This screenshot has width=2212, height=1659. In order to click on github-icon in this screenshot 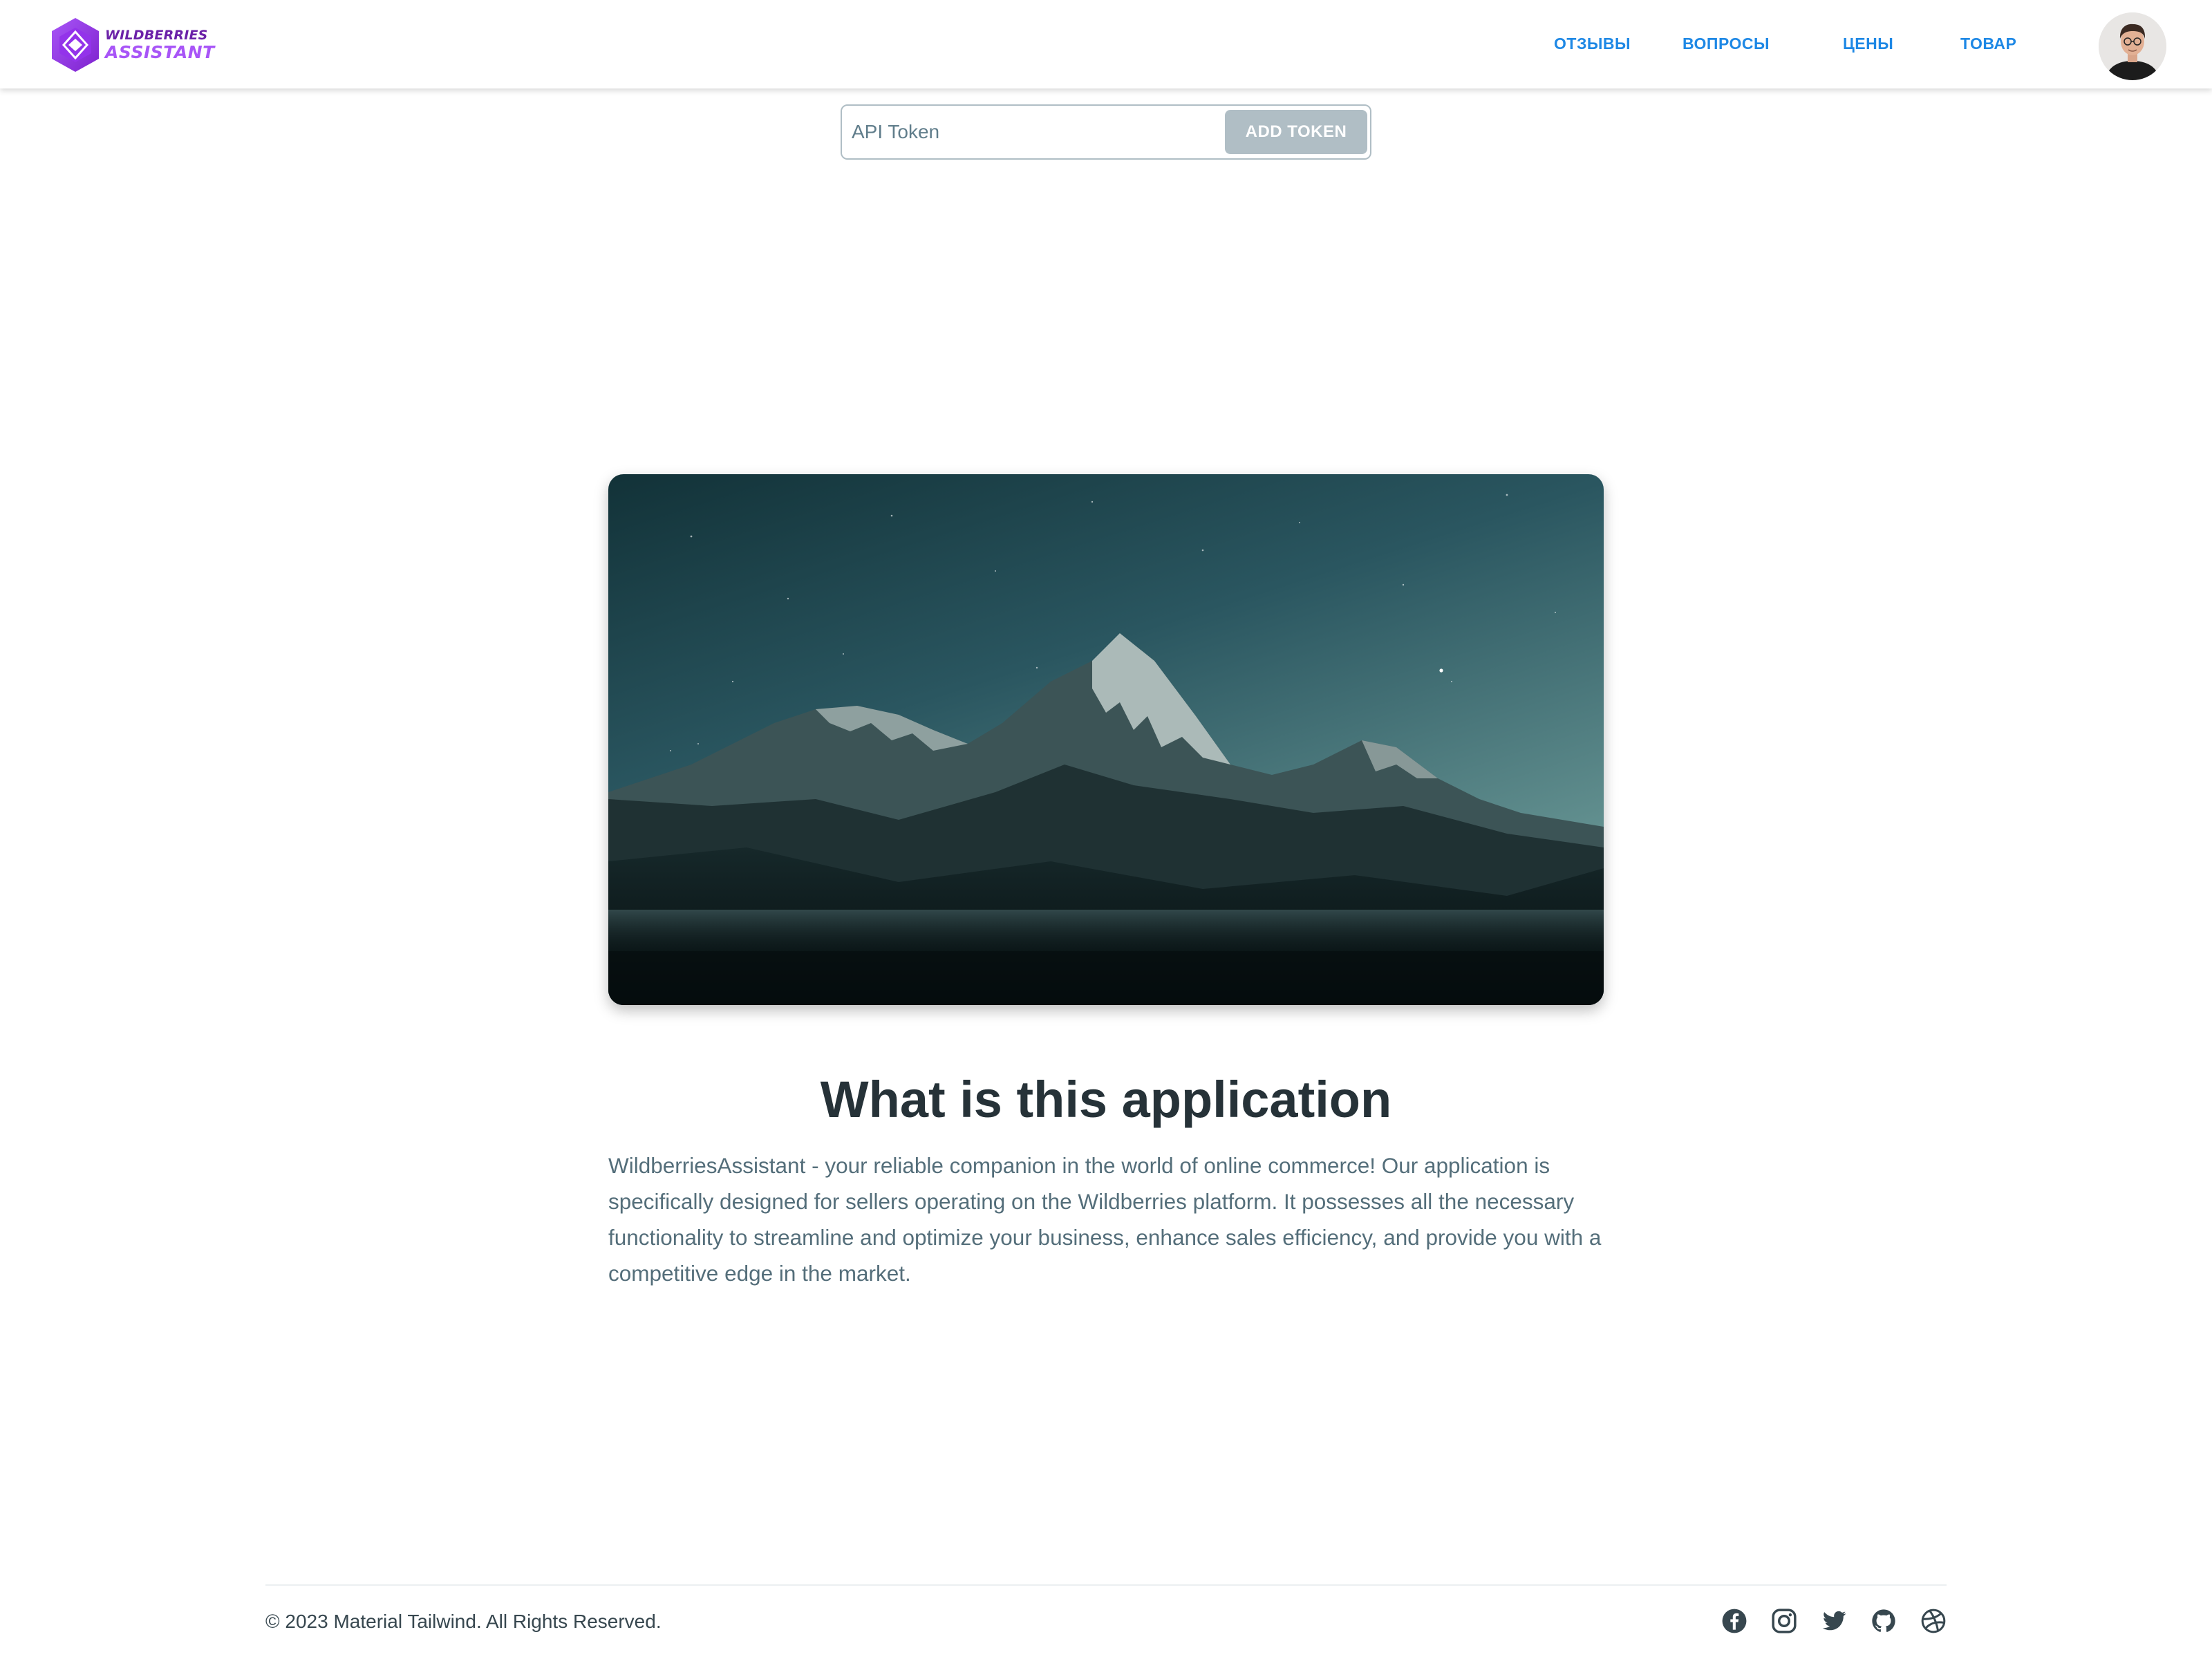, I will do `click(1884, 1621)`.